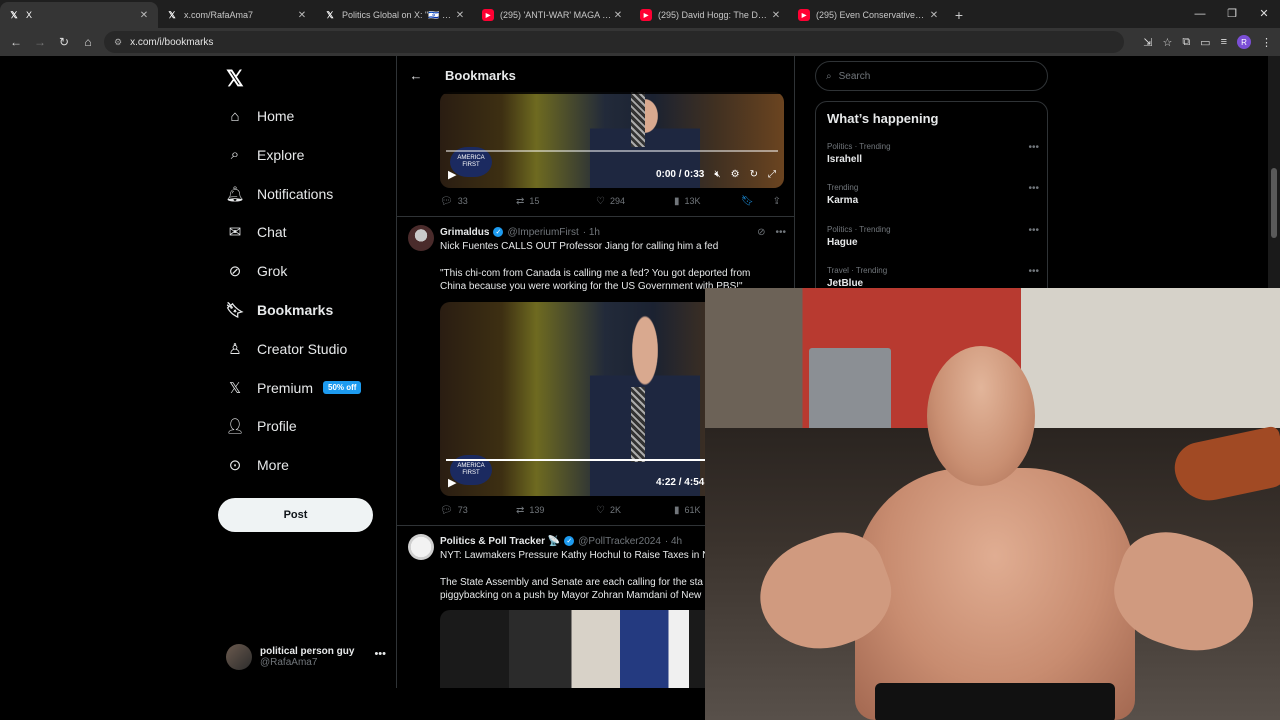  I want to click on author-name: Grimaldus, so click(464, 232).